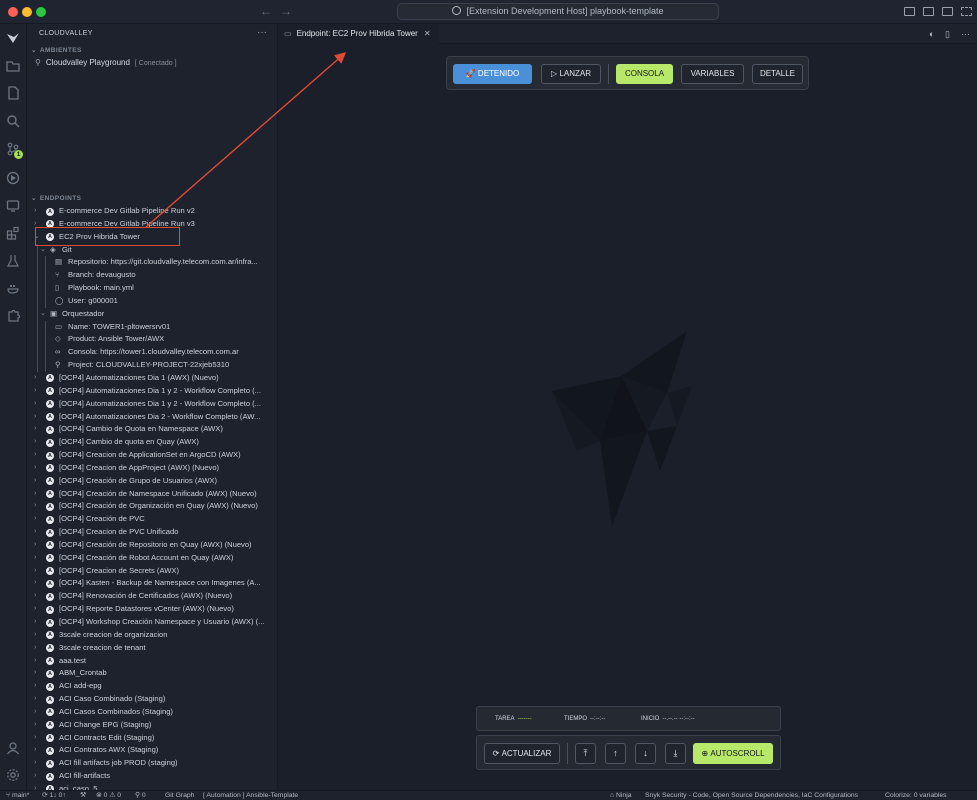  Describe the element at coordinates (152, 314) in the screenshot. I see `endpoint-group: ⌄ ▣ Orquestador` at that location.